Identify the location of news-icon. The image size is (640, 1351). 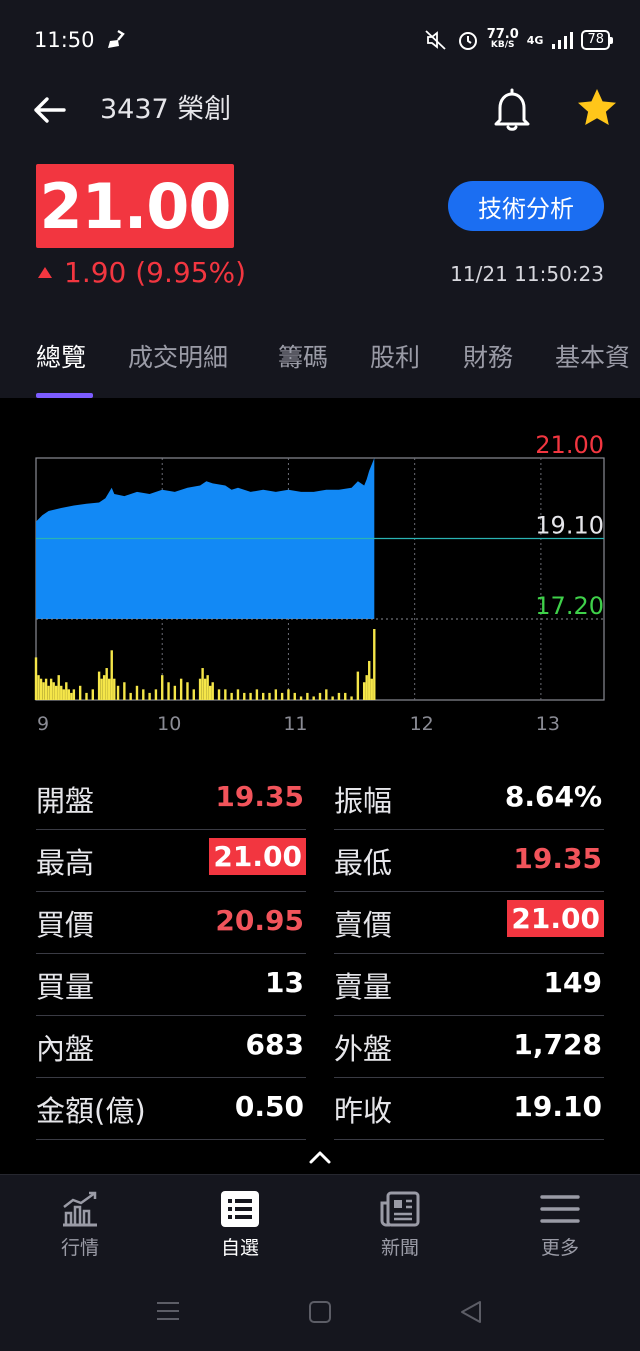
(400, 1209).